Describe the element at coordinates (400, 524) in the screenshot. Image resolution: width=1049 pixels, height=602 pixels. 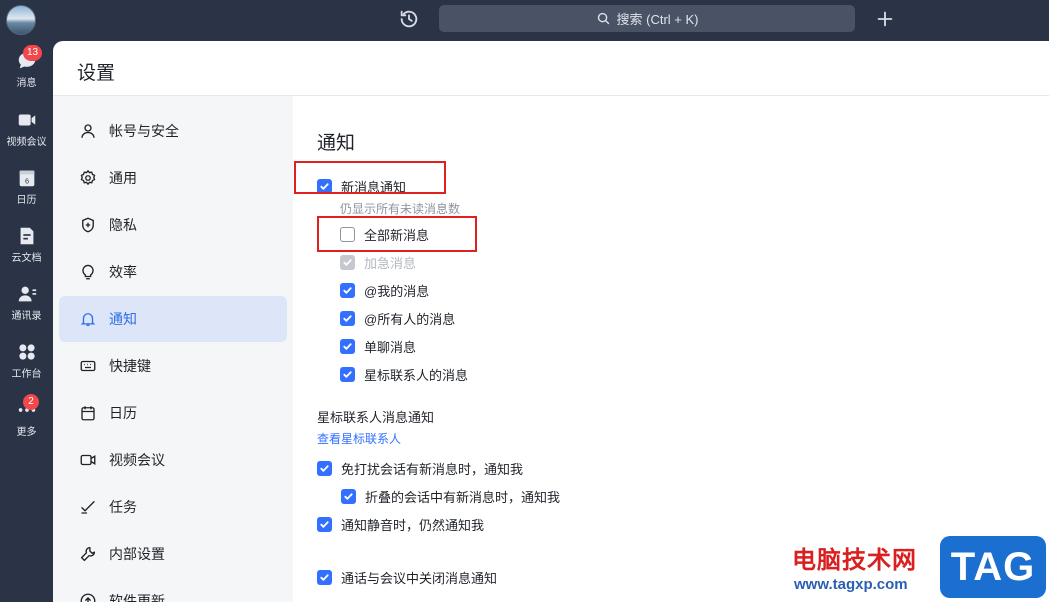
I see `muted-notify-checkbox: 通知静音时，仍然通知我` at that location.